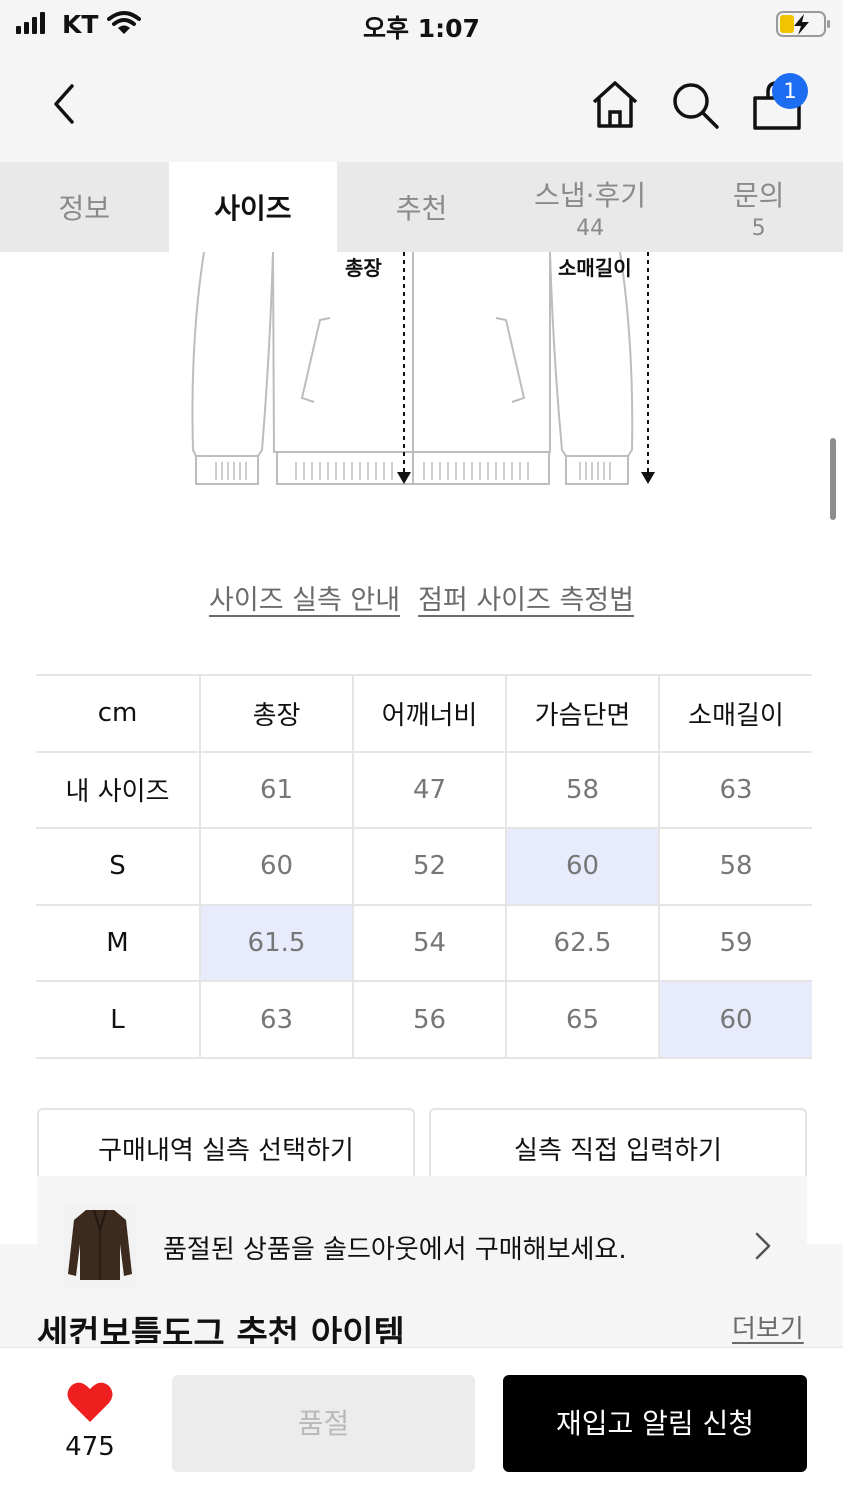  What do you see at coordinates (421, 28) in the screenshot?
I see `clock: 오후 1:07` at bounding box center [421, 28].